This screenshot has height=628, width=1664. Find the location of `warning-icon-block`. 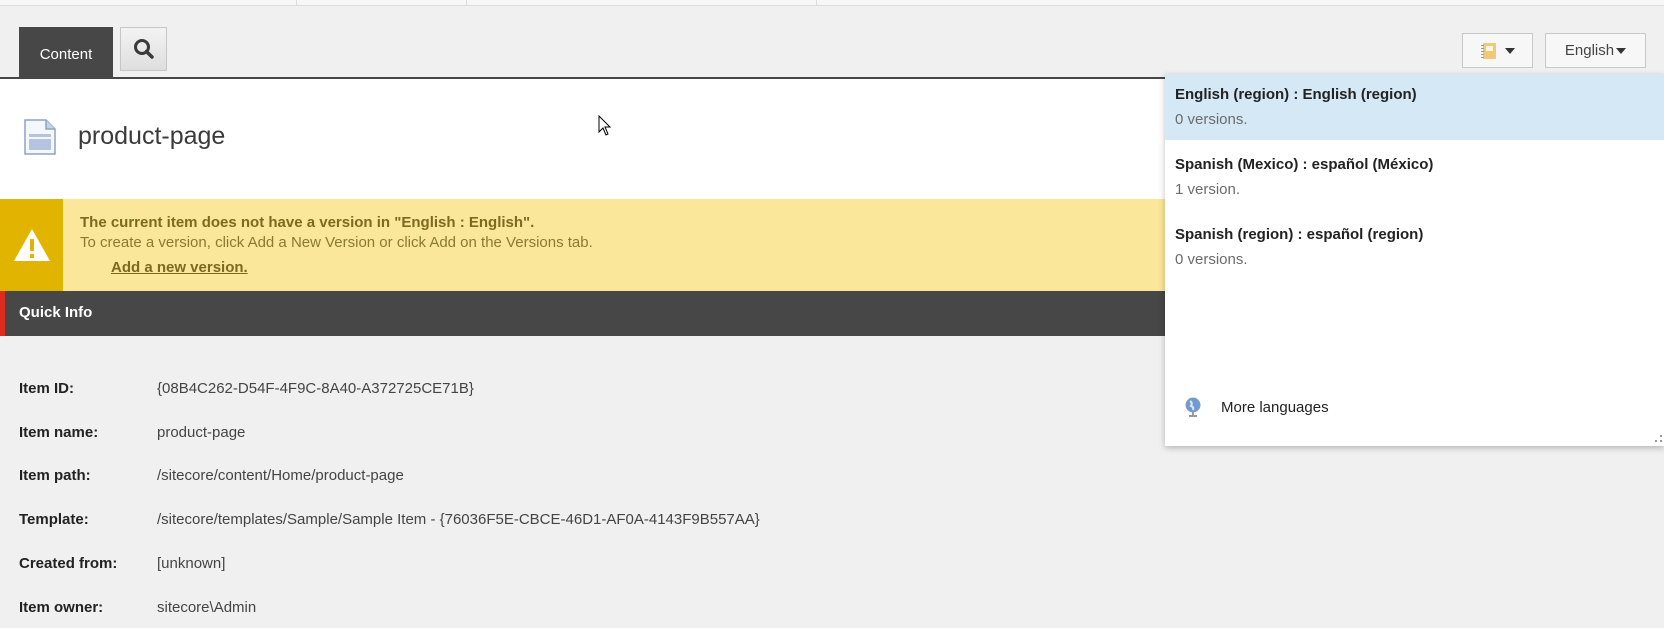

warning-icon-block is located at coordinates (31, 245).